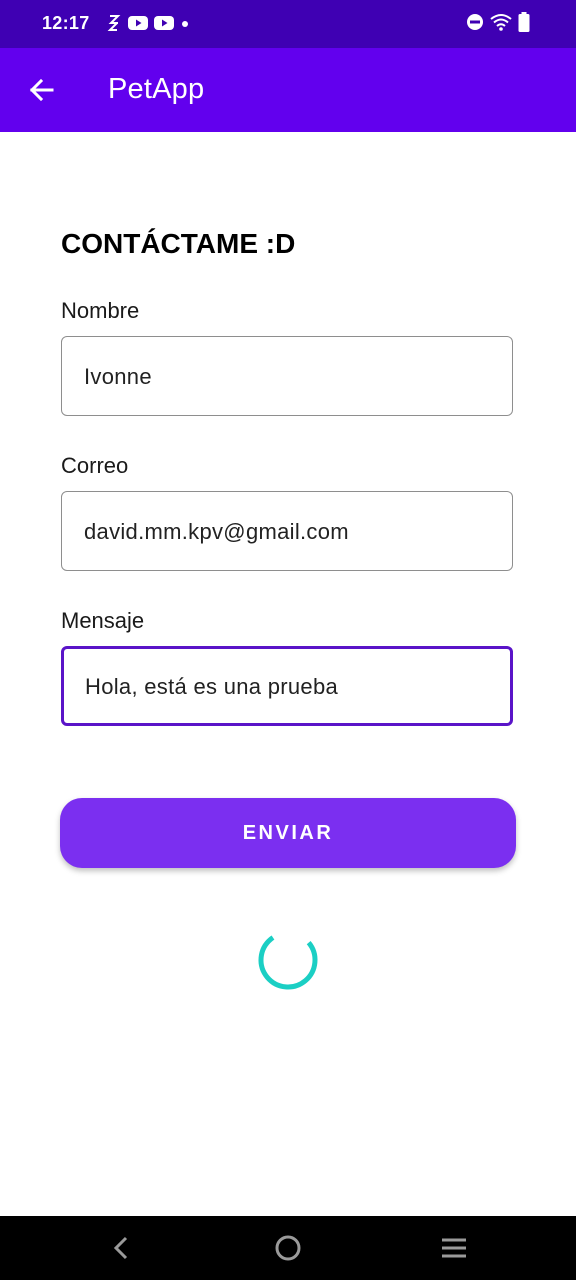 This screenshot has height=1280, width=576. I want to click on name-label: Nombre, so click(100, 310).